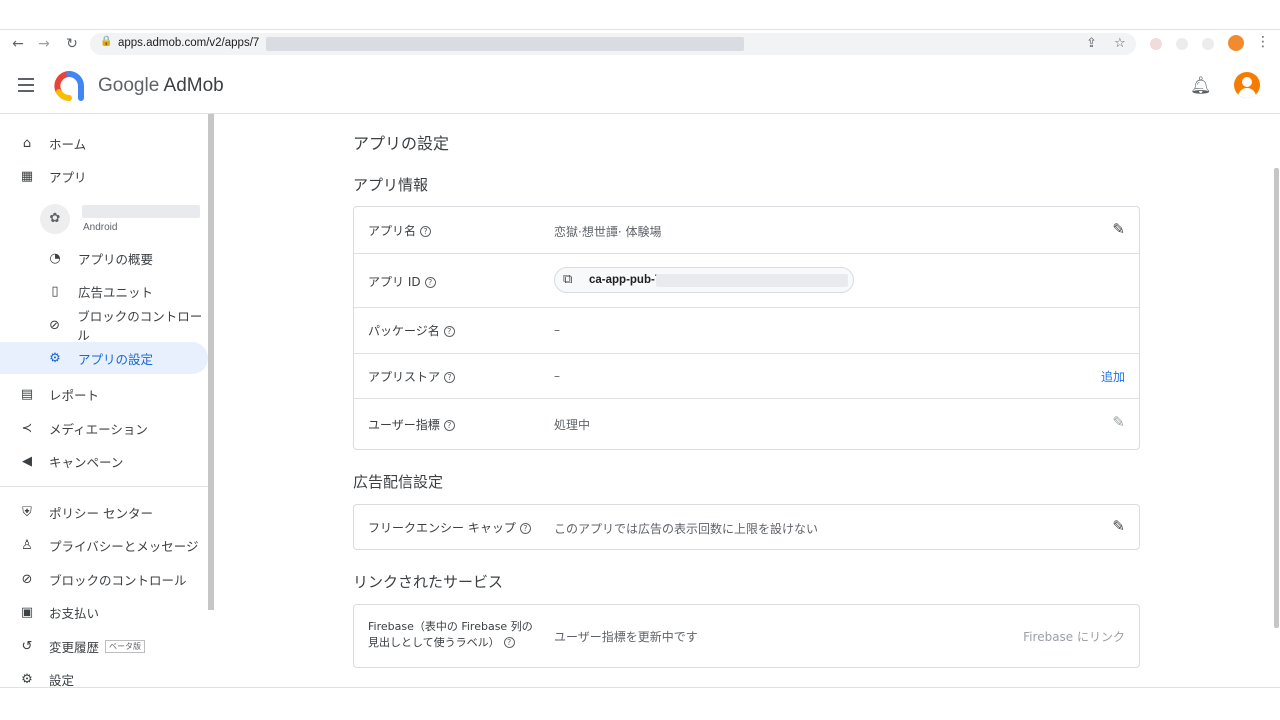 The width and height of the screenshot is (1280, 720). Describe the element at coordinates (104, 512) in the screenshot. I see `sidebar-item-policy-center: ⛨ ポリシー センター` at that location.